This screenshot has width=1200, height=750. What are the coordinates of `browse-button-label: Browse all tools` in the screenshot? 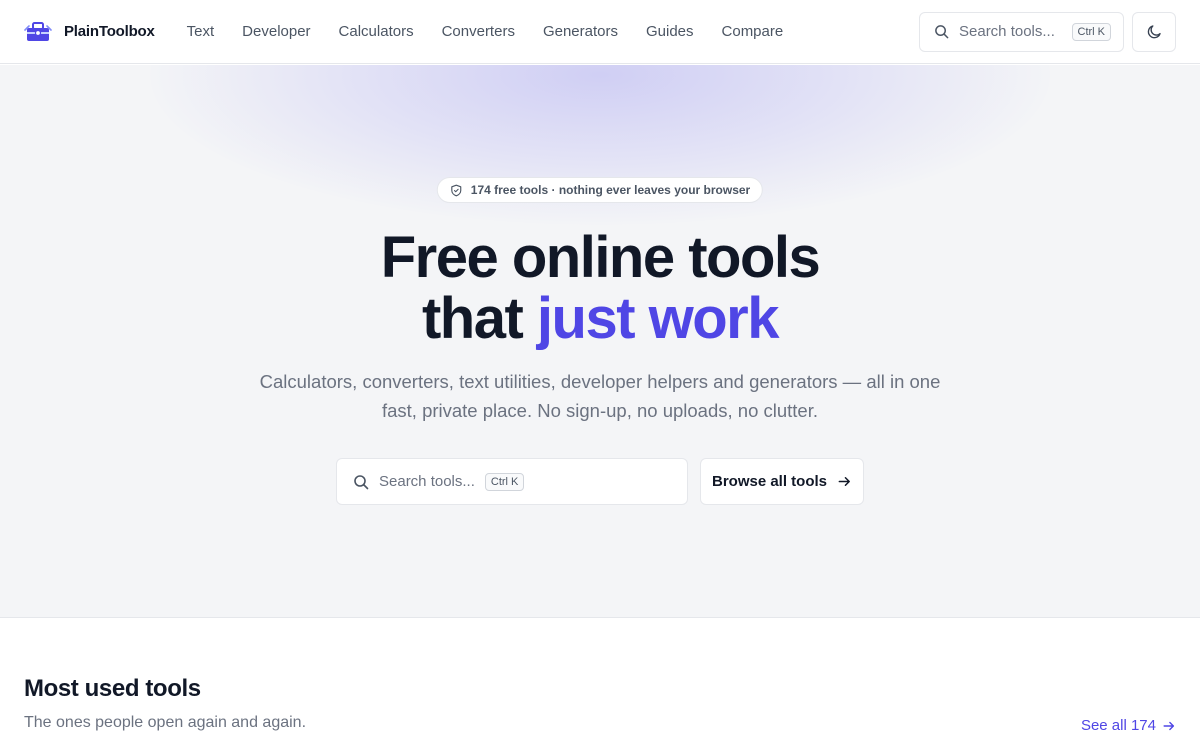 It's located at (769, 481).